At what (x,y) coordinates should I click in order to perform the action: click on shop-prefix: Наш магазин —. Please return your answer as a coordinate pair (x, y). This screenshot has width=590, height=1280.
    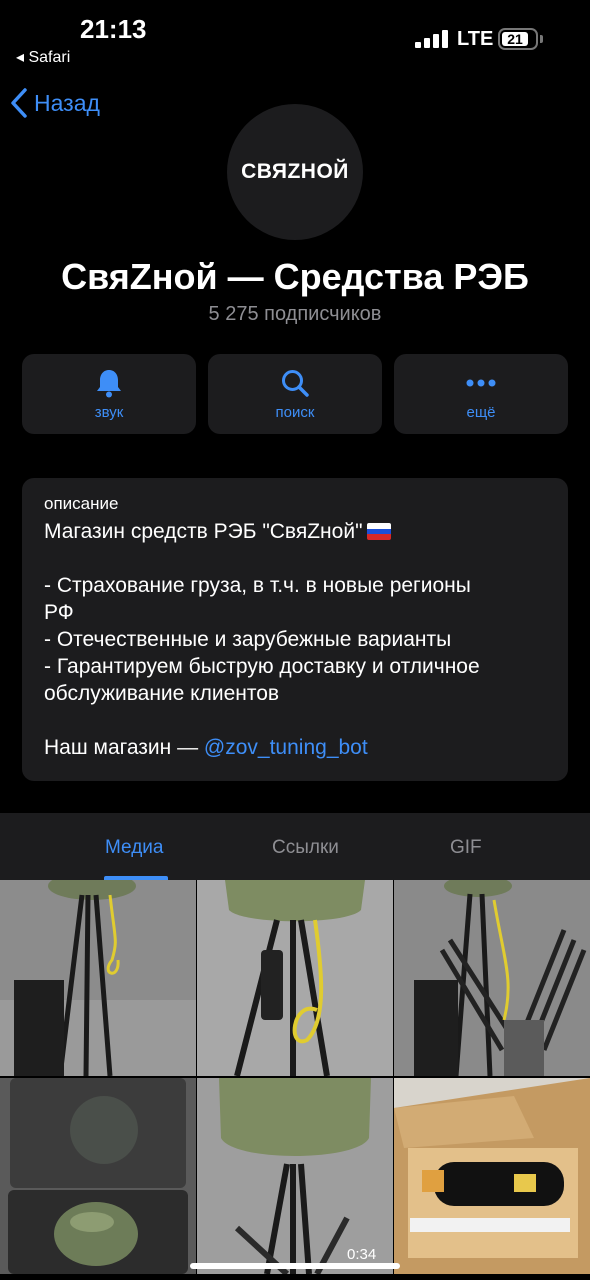
    Looking at the image, I should click on (124, 747).